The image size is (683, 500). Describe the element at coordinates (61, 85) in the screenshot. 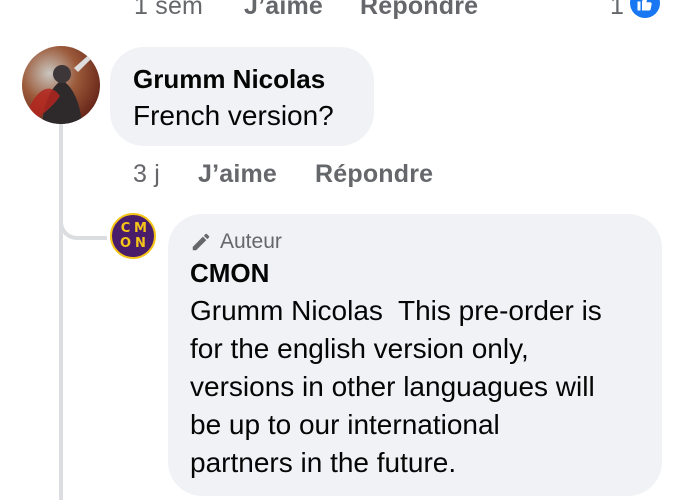

I see `grumm-nicolas-avatar` at that location.